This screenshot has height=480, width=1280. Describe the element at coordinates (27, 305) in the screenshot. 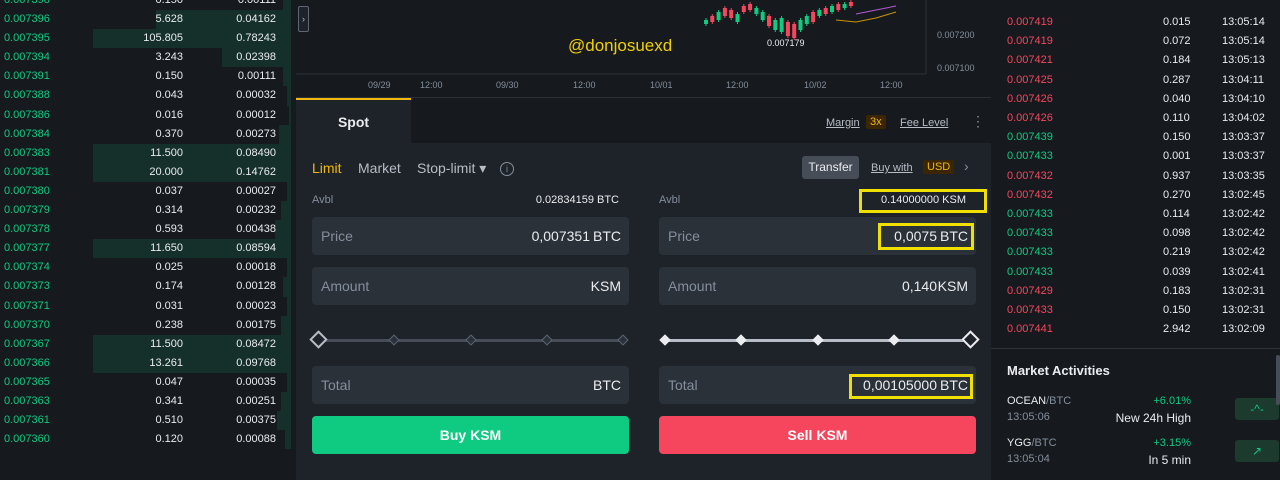

I see `orderbook-price: 0.007371` at that location.